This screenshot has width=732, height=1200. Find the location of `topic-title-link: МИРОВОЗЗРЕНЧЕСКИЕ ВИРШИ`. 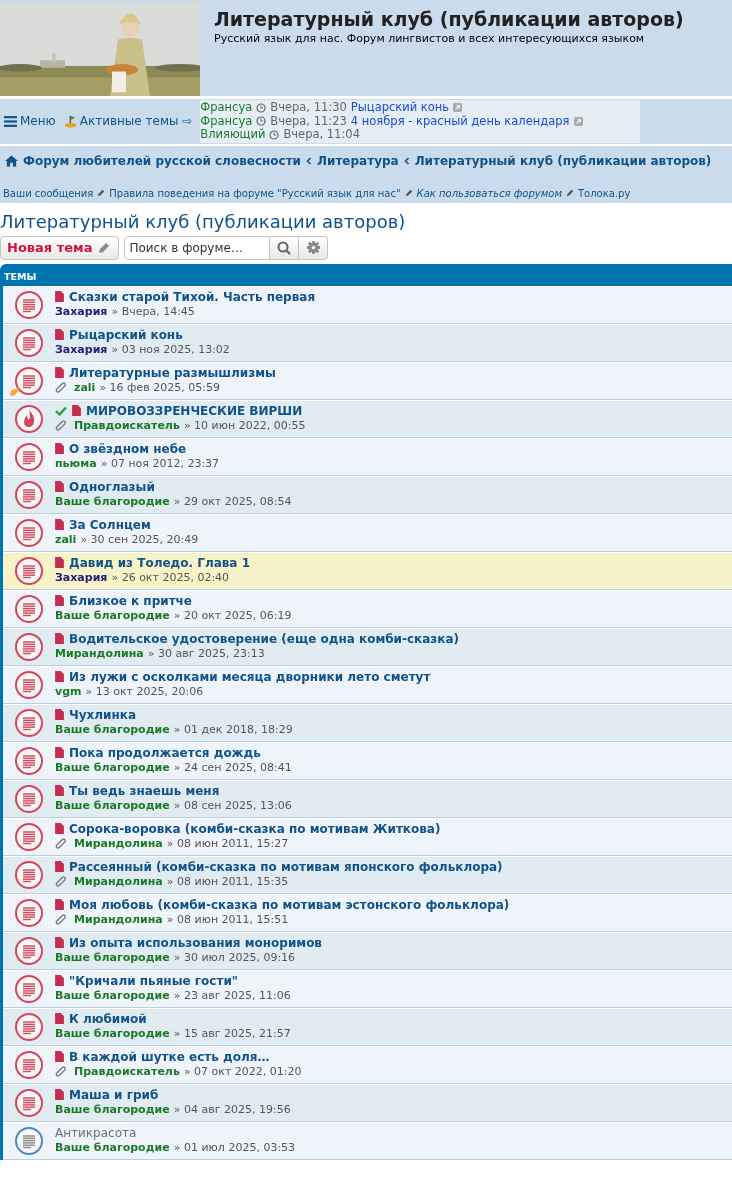

topic-title-link: МИРОВОЗЗРЕНЧЕСКИЕ ВИРШИ is located at coordinates (194, 410).